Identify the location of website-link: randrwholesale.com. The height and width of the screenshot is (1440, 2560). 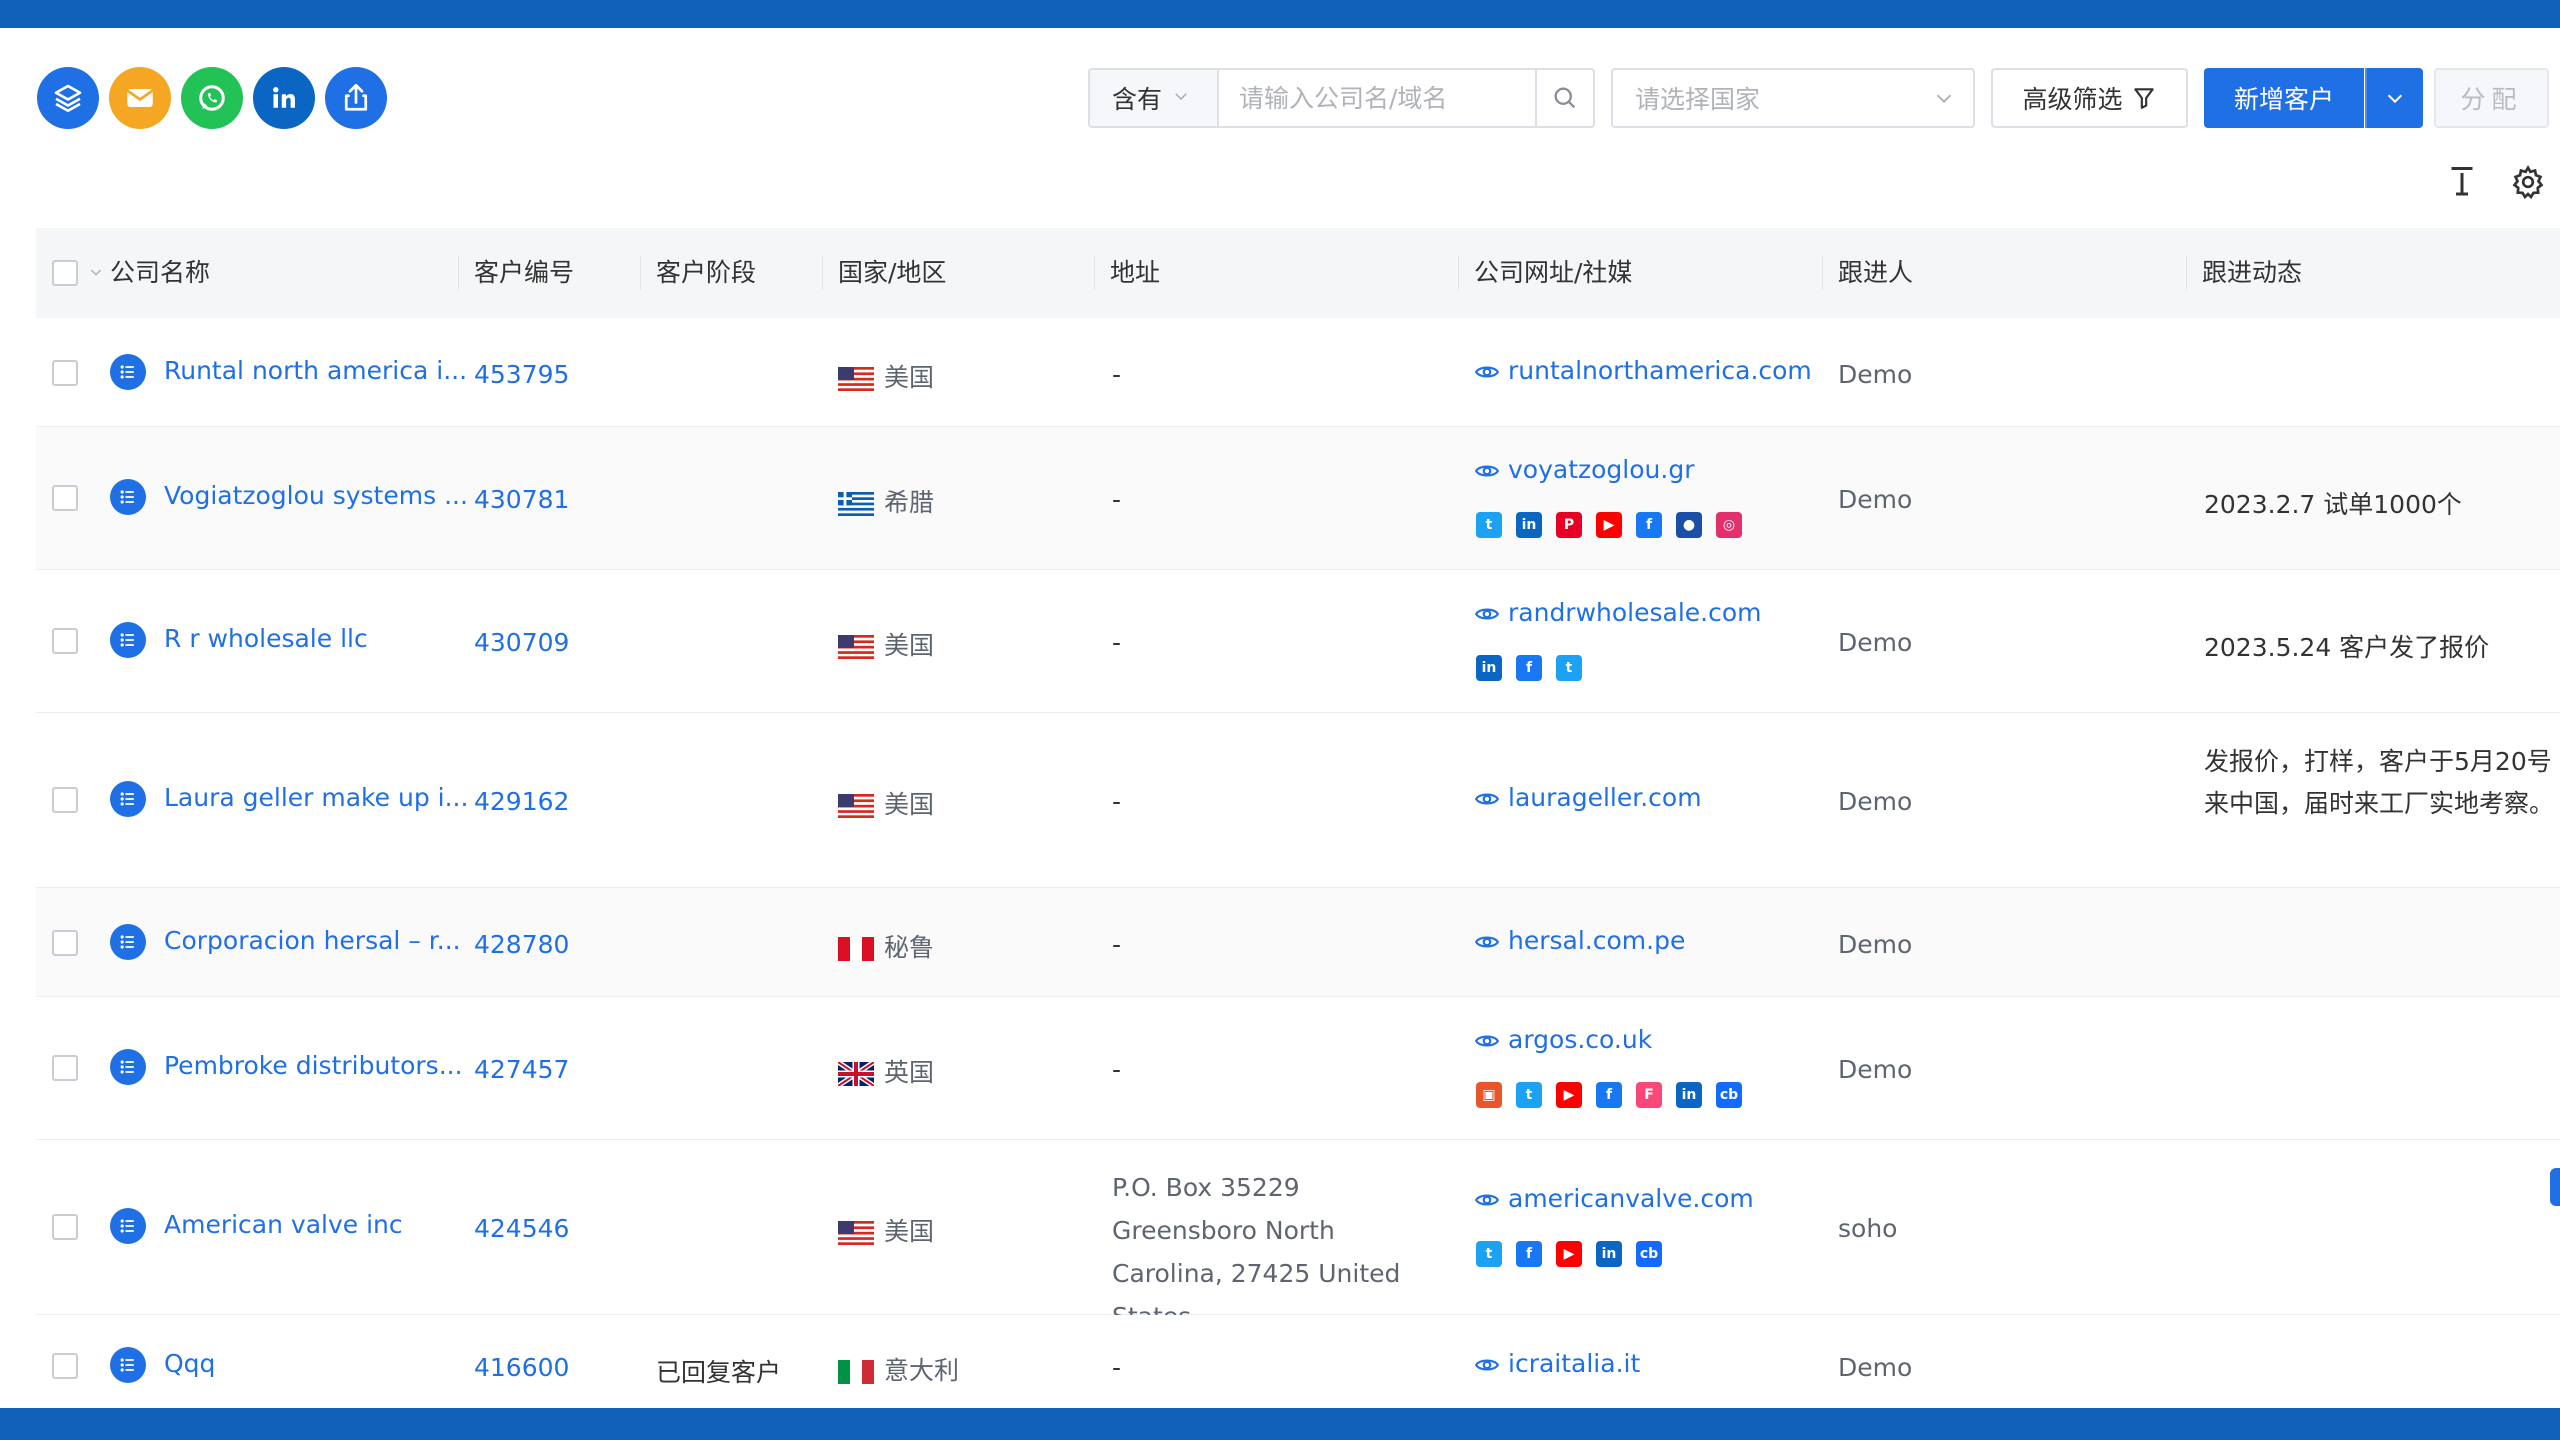
(1635, 612).